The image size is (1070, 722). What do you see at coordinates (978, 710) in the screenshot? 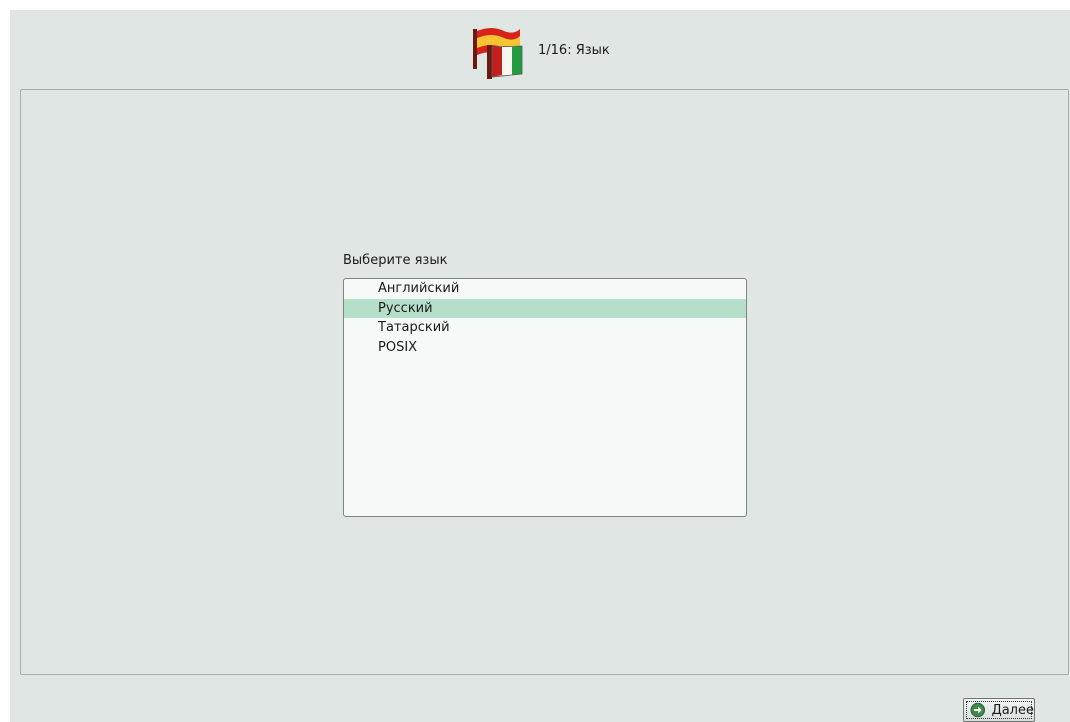
I see `arrow-right-circle-icon` at bounding box center [978, 710].